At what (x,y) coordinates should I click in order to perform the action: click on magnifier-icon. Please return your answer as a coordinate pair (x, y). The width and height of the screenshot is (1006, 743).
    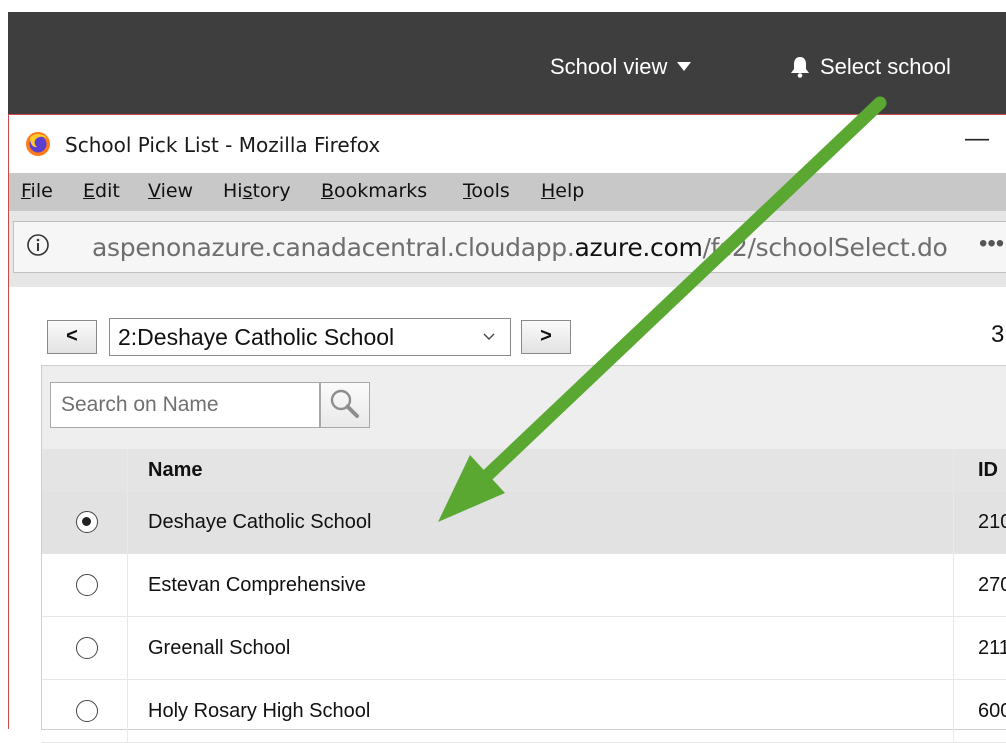
    Looking at the image, I should click on (344, 403).